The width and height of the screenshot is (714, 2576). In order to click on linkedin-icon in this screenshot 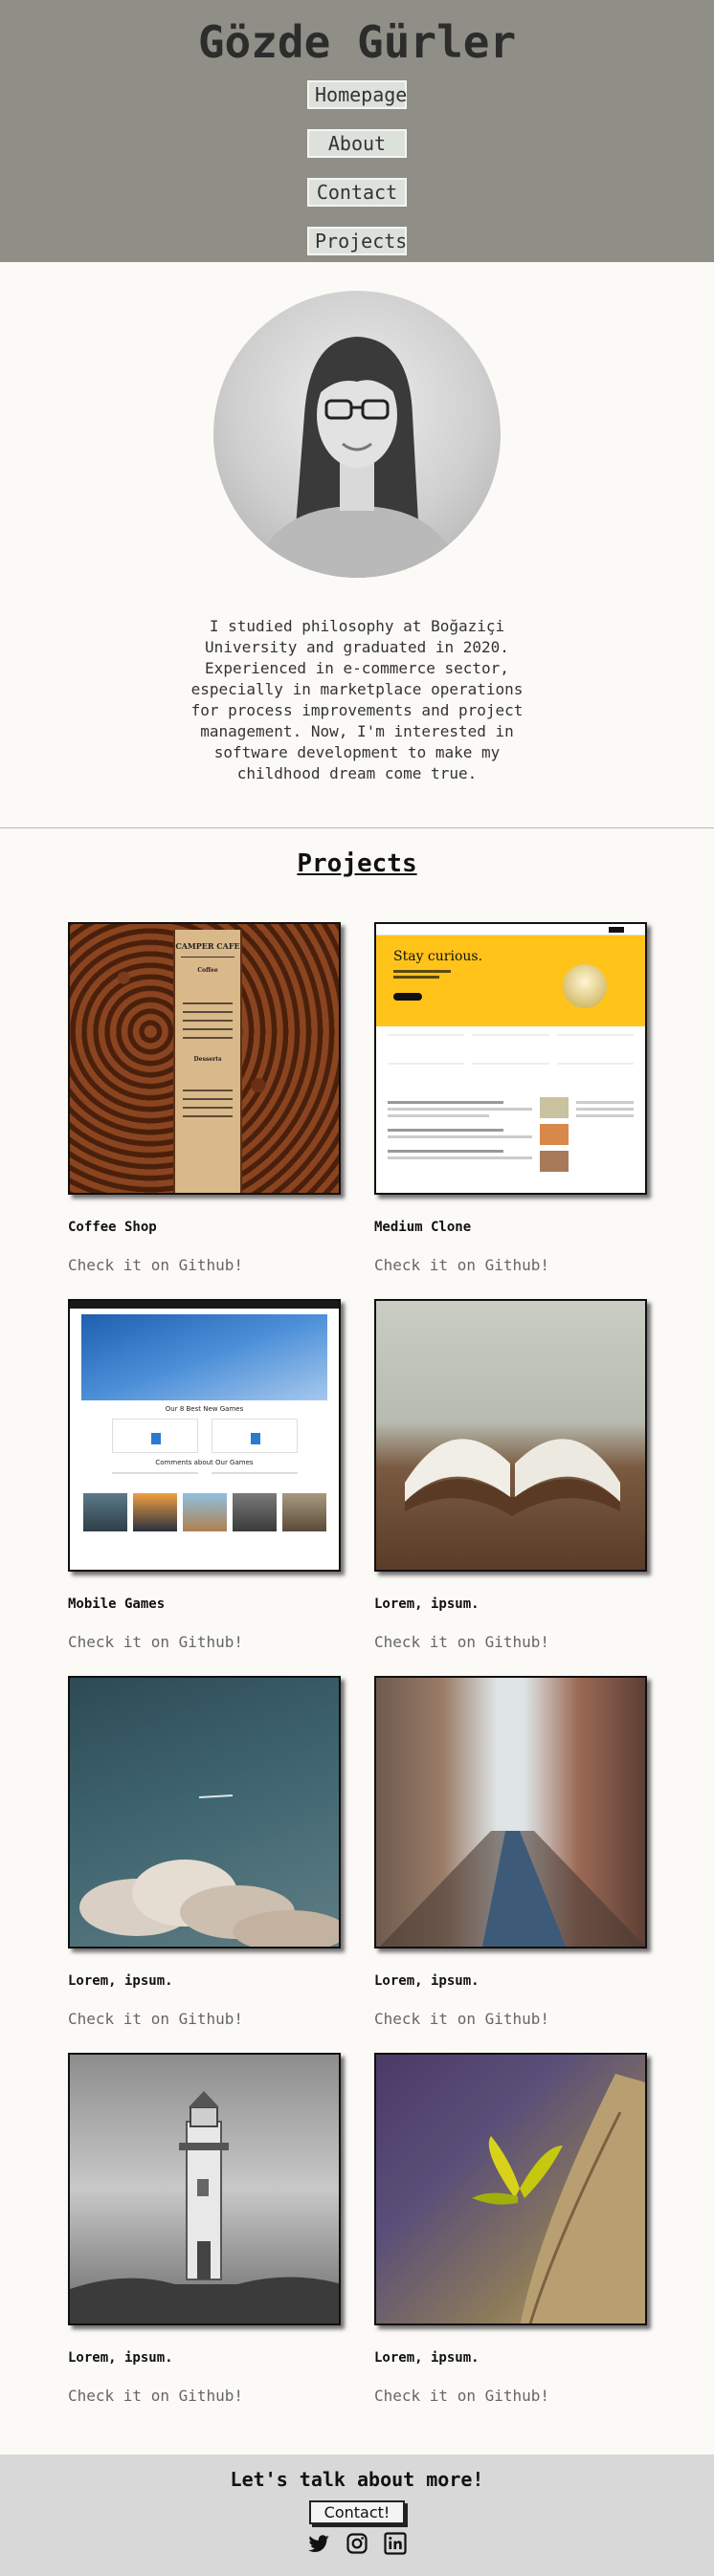, I will do `click(395, 2543)`.